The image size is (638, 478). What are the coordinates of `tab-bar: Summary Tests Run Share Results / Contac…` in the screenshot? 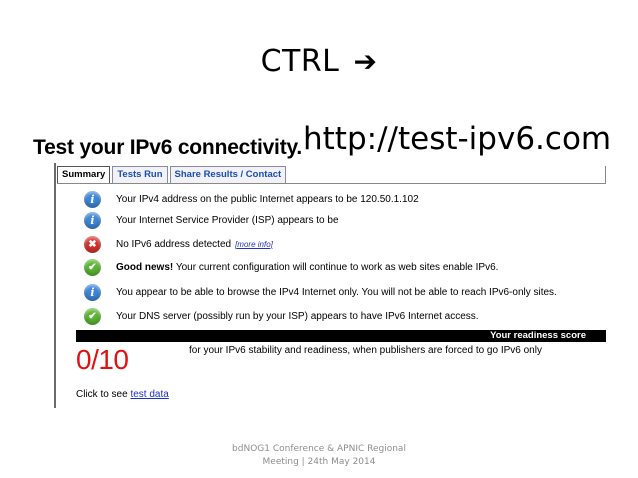 It's located at (172, 174).